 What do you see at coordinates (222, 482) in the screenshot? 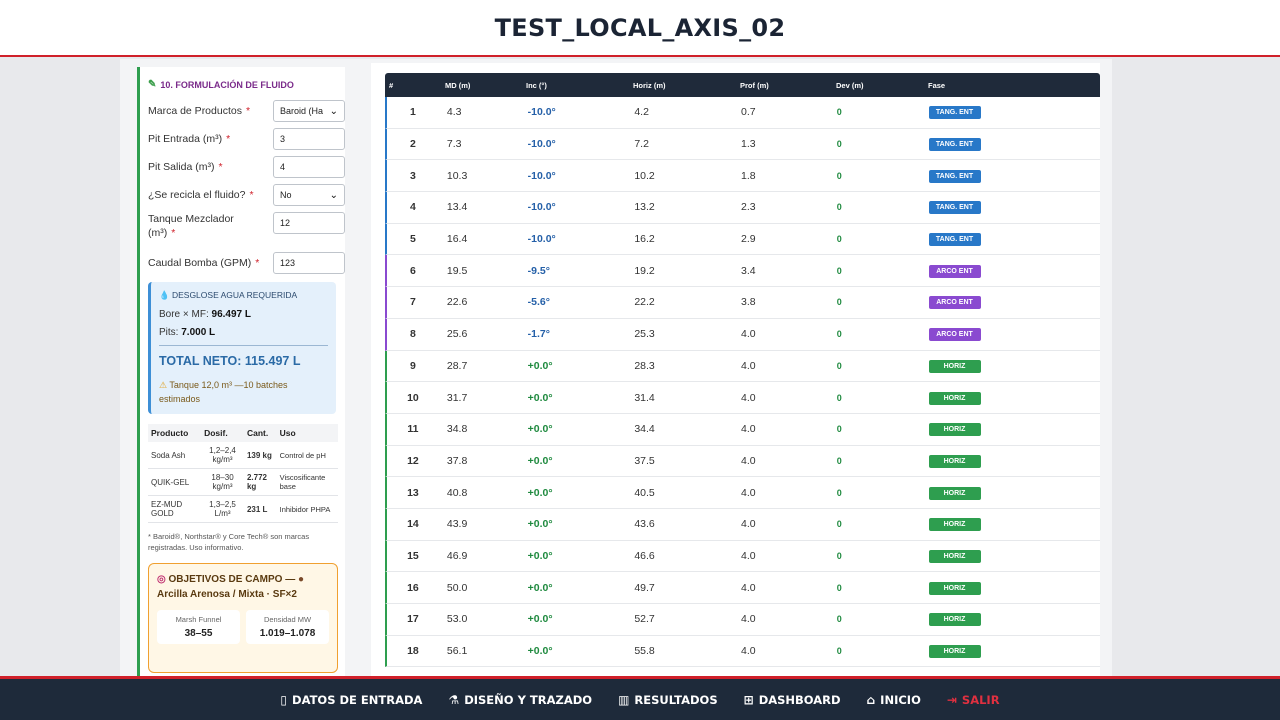
I see `product-cell: 18–30 kg/m³` at bounding box center [222, 482].